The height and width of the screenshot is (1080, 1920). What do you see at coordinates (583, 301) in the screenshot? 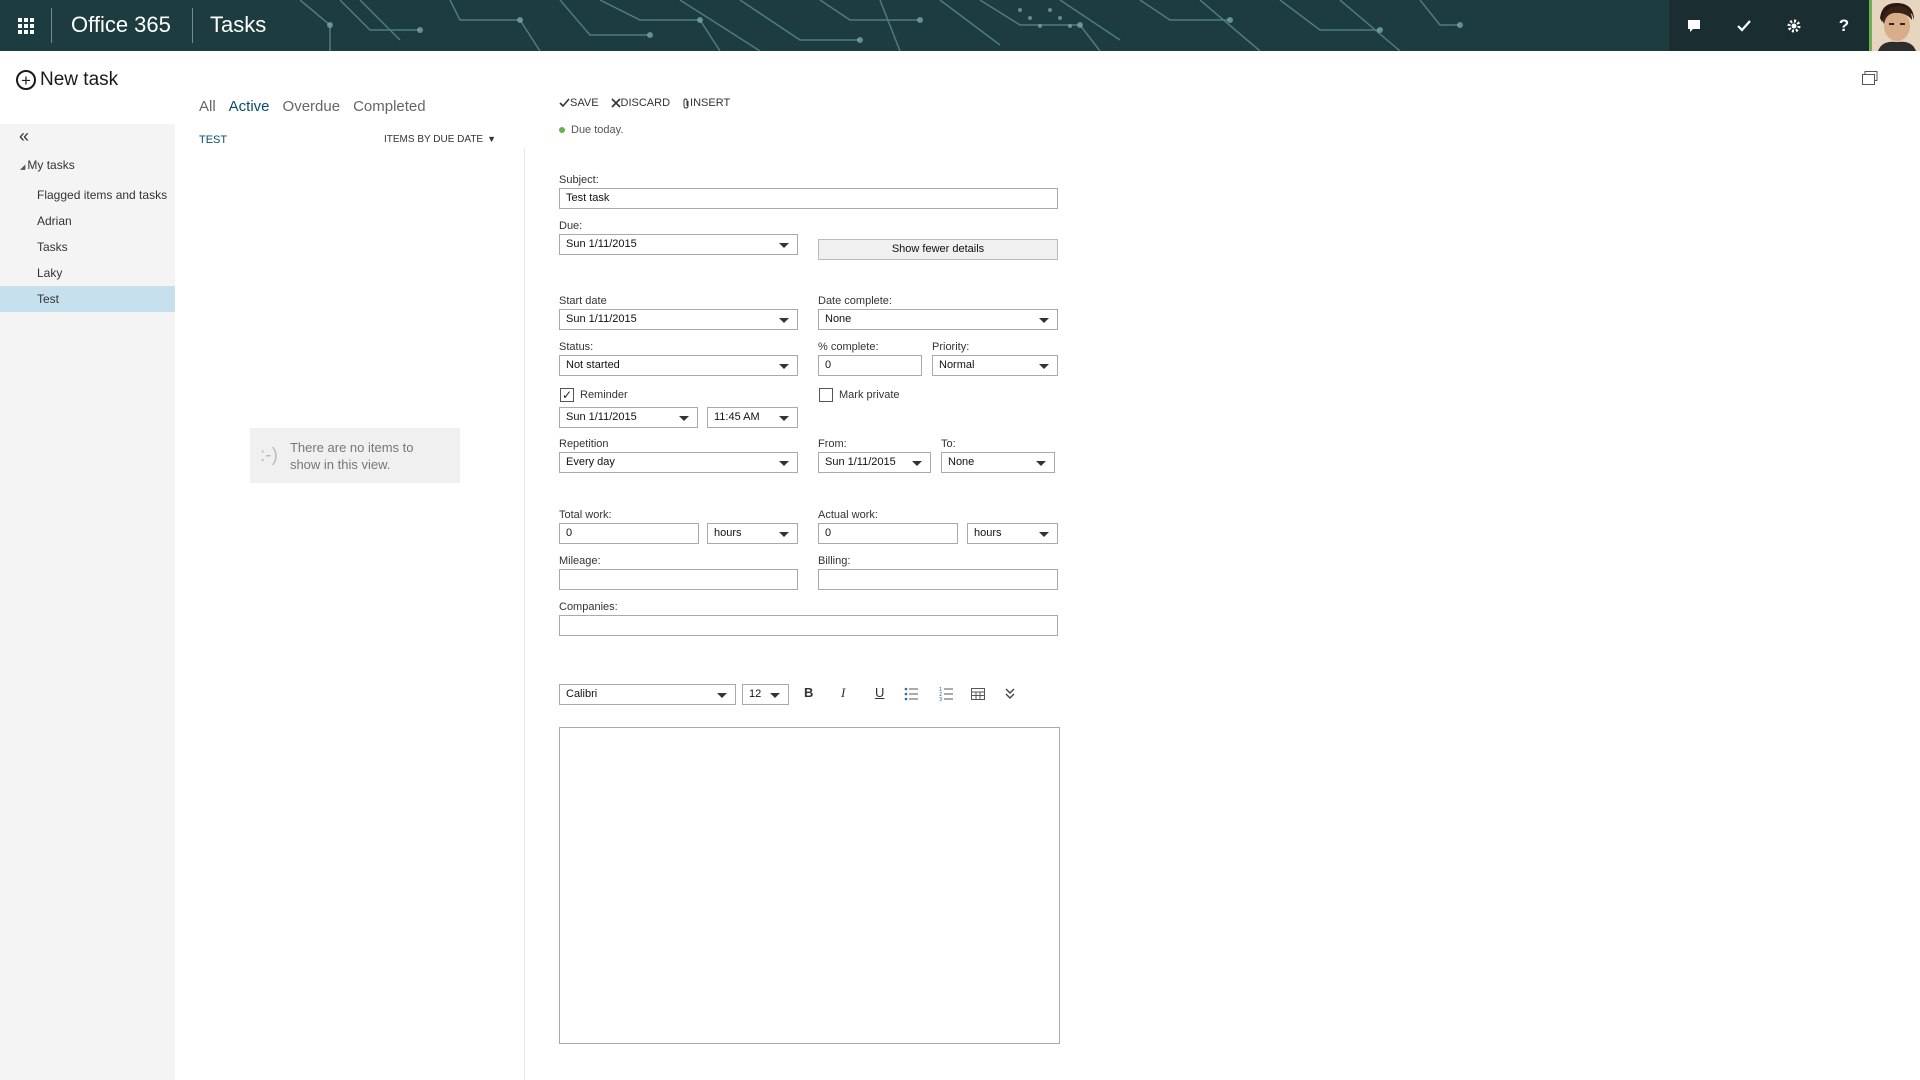
I see `start-date-label: Start date` at bounding box center [583, 301].